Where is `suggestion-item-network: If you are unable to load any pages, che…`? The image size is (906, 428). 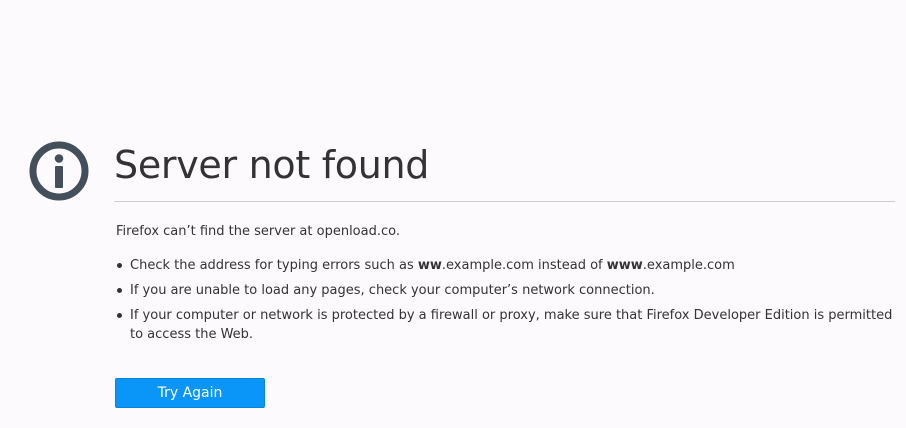 suggestion-item-network: If you are unable to load any pages, che… is located at coordinates (508, 290).